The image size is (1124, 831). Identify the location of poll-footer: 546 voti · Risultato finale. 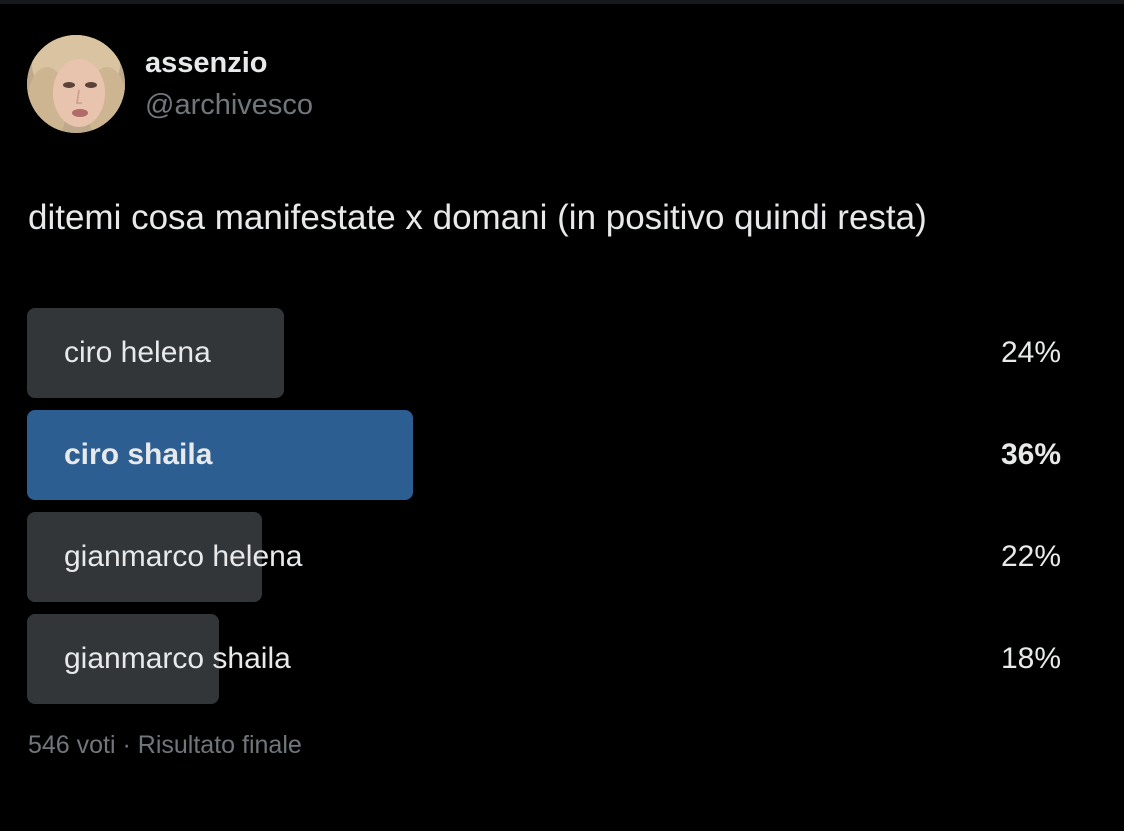
(165, 745).